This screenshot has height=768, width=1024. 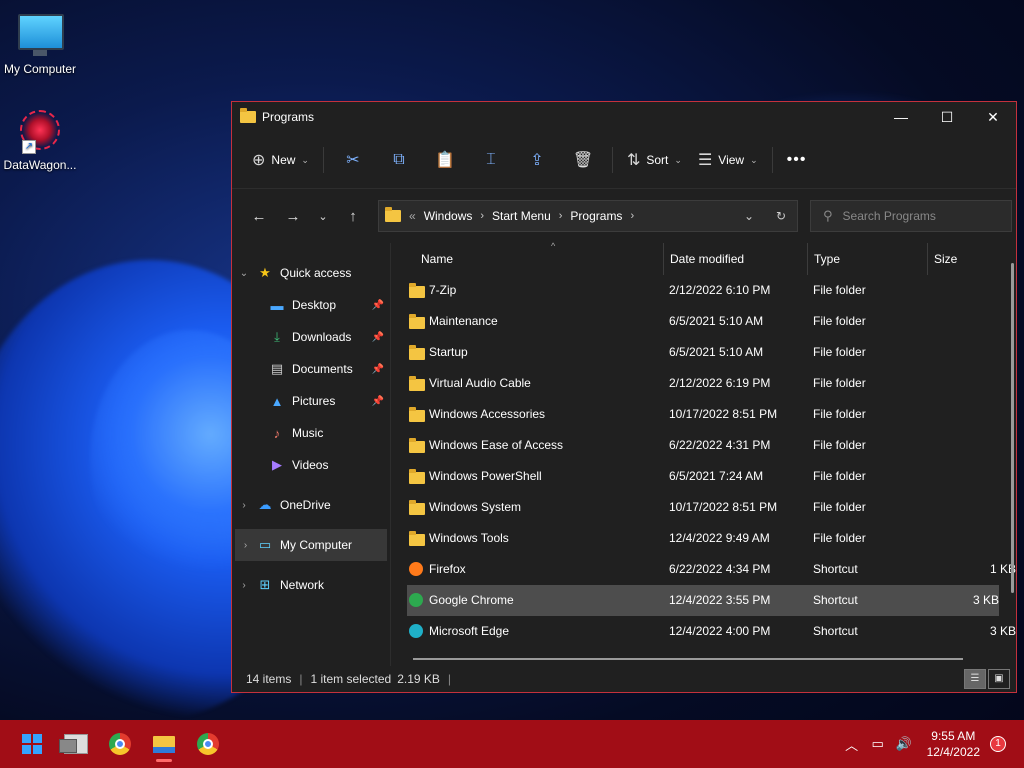 I want to click on file-date-modified: 6/5/2021 5:10 AM, so click(x=716, y=352).